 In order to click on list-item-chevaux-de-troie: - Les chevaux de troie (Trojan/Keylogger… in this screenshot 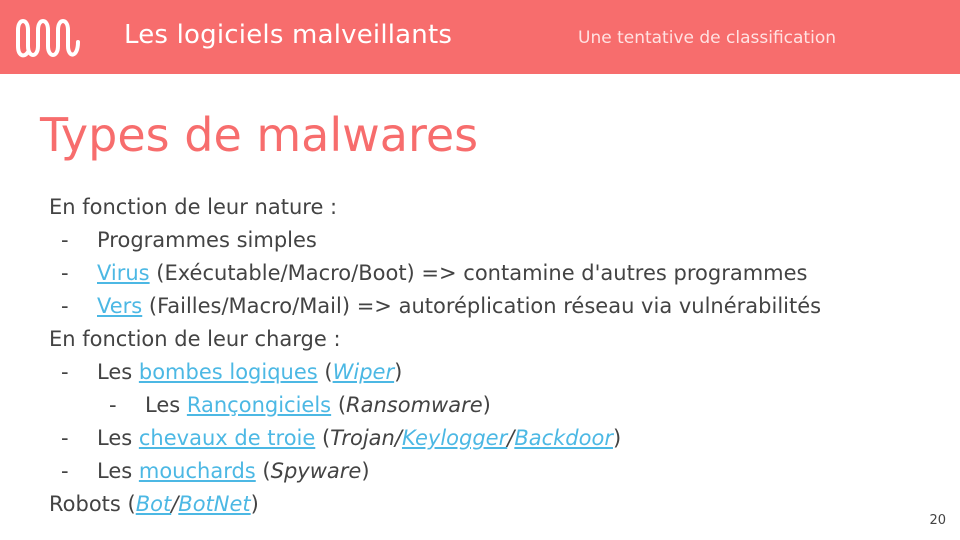, I will do `click(489, 438)`.